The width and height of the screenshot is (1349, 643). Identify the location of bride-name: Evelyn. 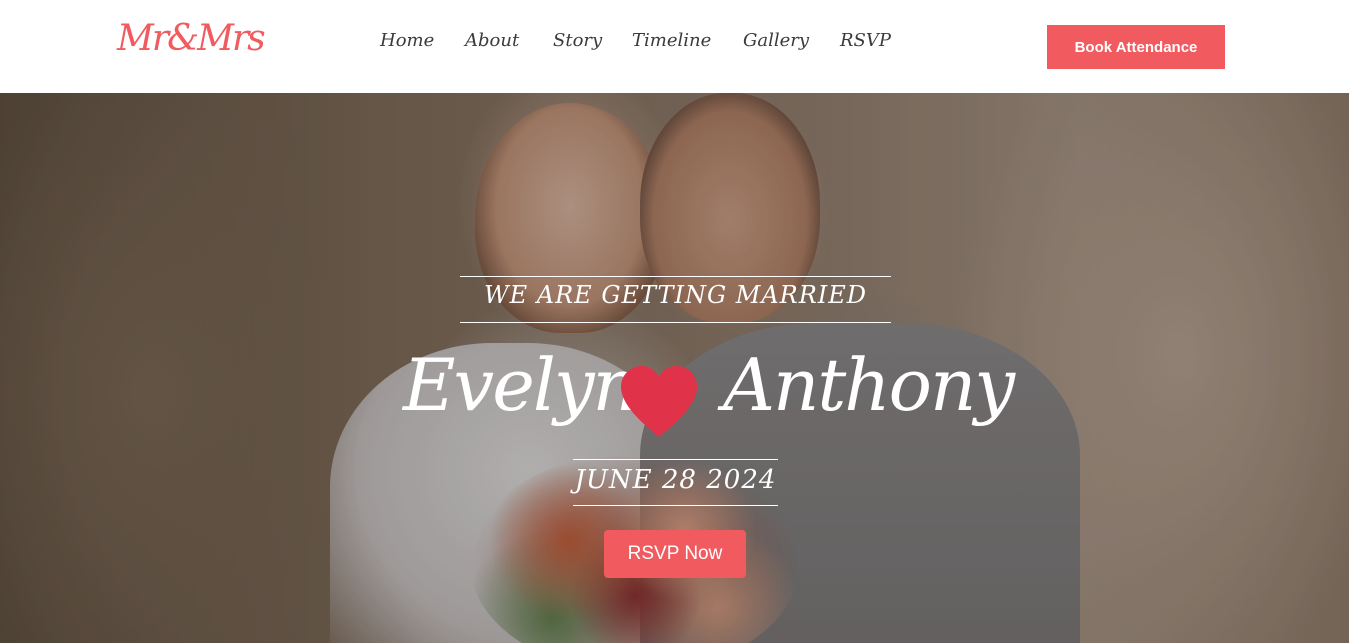
(521, 385).